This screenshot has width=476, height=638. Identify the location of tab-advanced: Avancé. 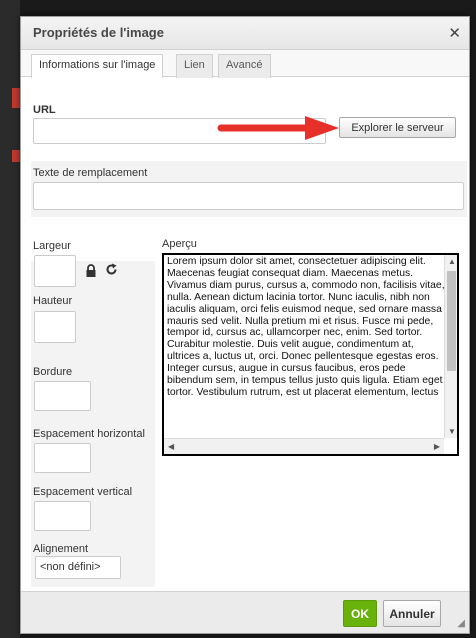
(244, 66).